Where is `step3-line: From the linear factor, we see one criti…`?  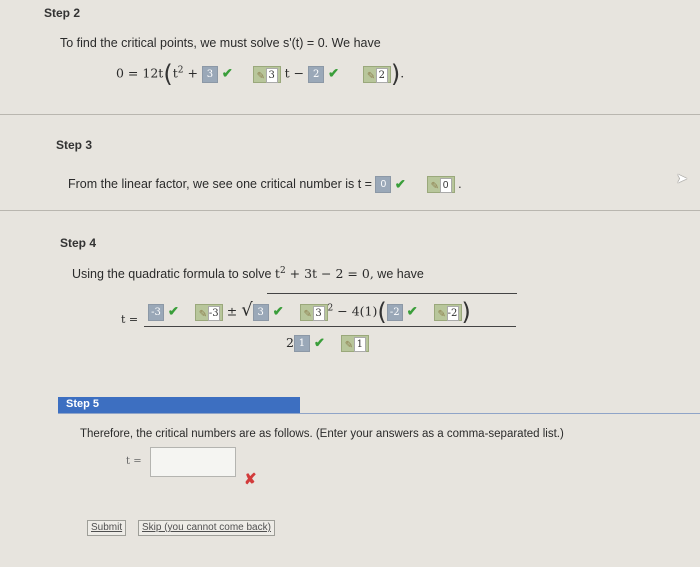 step3-line: From the linear factor, we see one criti… is located at coordinates (265, 184).